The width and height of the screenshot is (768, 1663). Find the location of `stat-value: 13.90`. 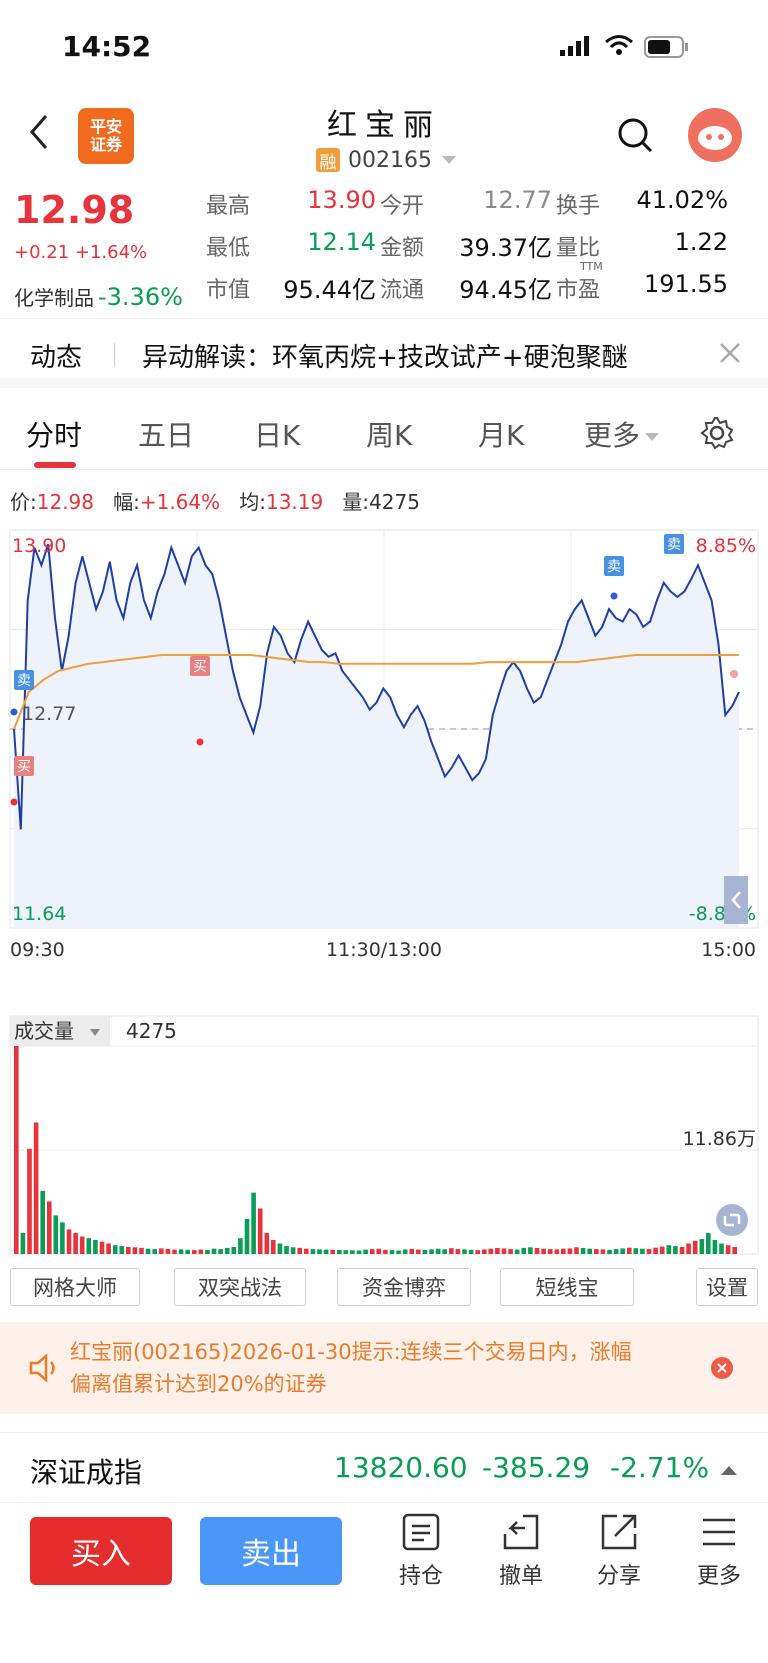

stat-value: 13.90 is located at coordinates (341, 200).